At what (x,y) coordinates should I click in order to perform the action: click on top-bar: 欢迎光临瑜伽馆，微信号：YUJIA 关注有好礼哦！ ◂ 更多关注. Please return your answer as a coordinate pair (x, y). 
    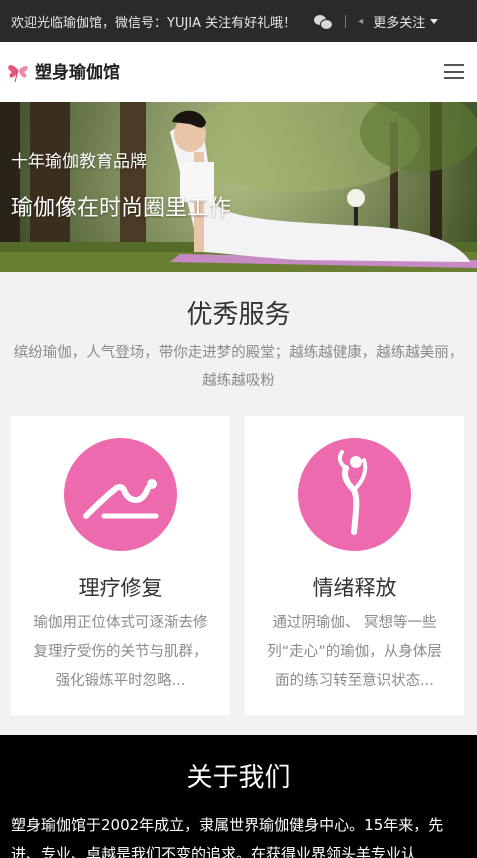
    Looking at the image, I should click on (238, 21).